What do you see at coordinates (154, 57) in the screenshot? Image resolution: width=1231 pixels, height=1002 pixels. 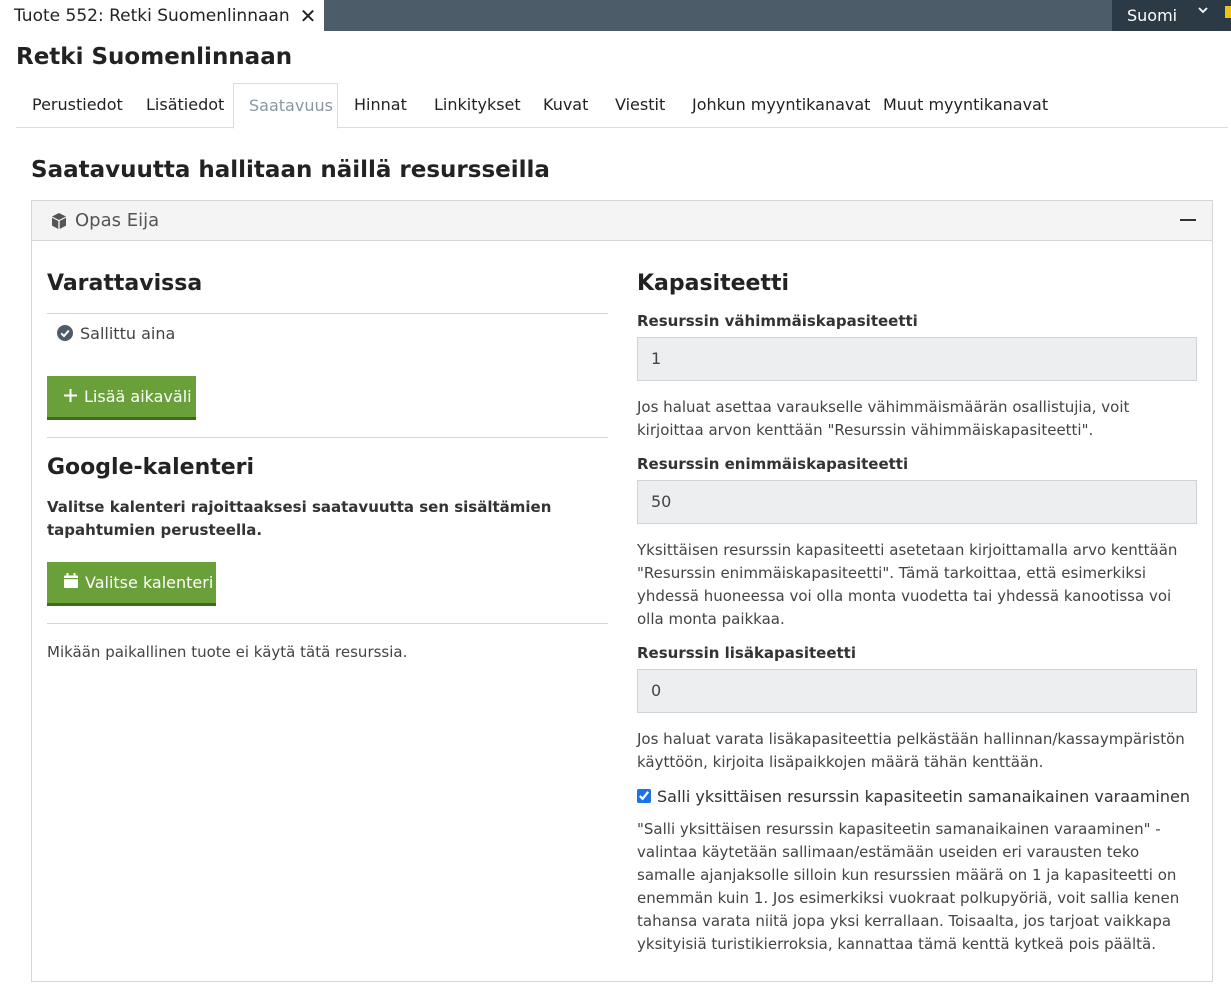 I see `page-title: Retki Suomenlinnaan` at bounding box center [154, 57].